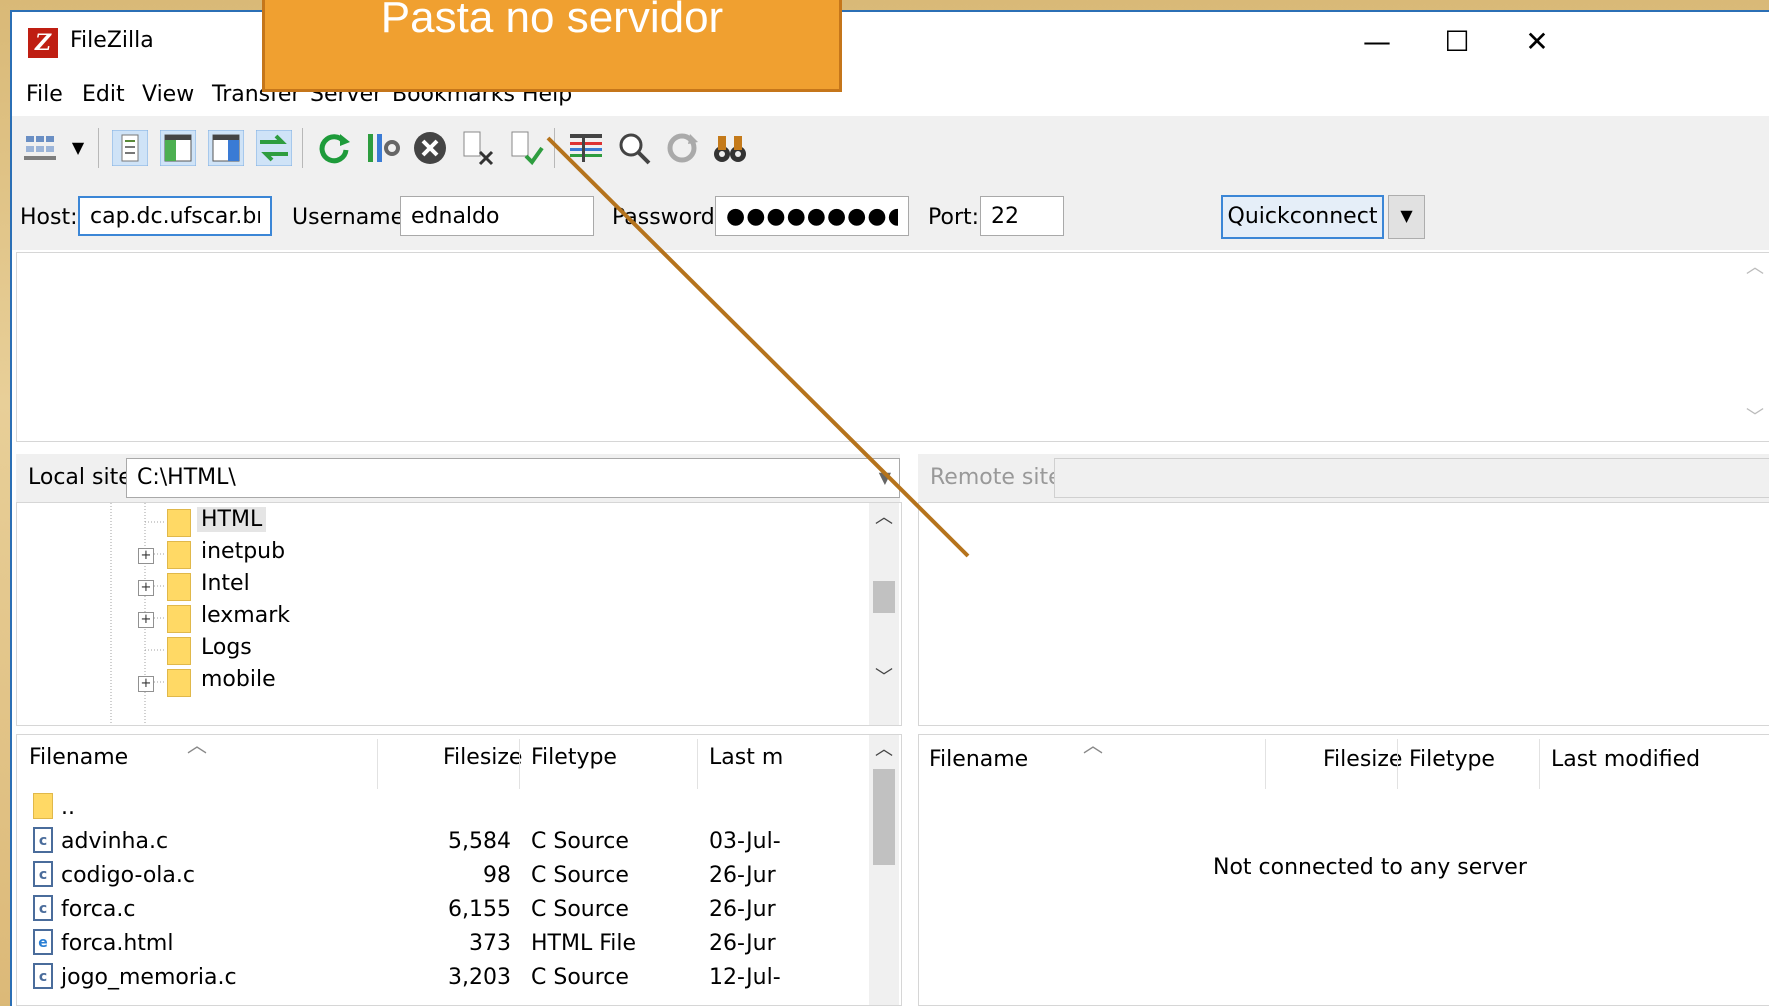  Describe the element at coordinates (459, 808) in the screenshot. I see `file-row-parent: ..` at that location.